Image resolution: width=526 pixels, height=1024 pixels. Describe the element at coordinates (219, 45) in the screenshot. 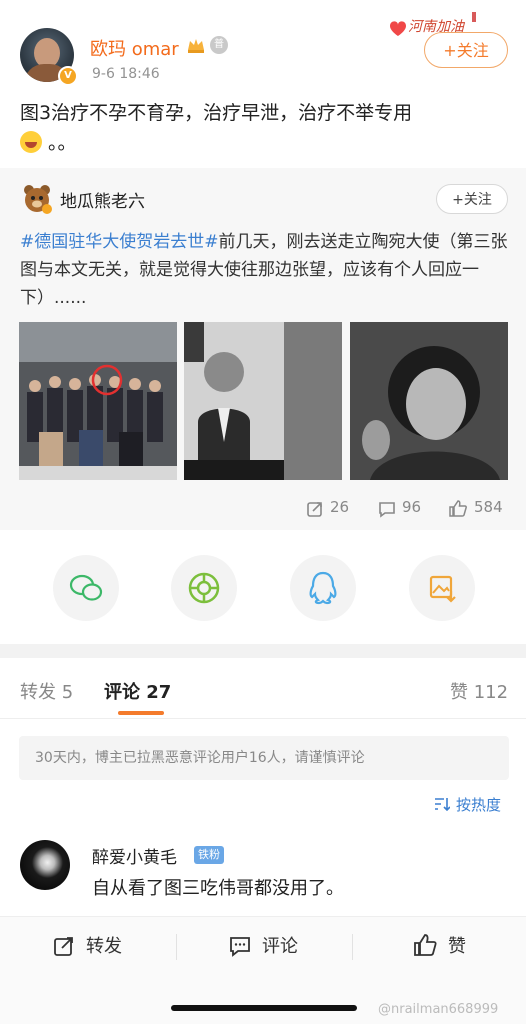

I see `medal-icon: 普` at that location.